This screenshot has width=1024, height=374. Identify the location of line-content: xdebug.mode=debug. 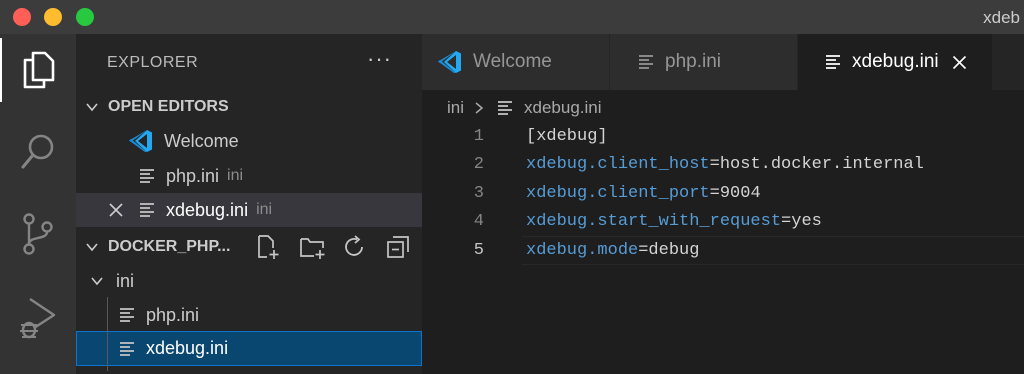
(612, 250).